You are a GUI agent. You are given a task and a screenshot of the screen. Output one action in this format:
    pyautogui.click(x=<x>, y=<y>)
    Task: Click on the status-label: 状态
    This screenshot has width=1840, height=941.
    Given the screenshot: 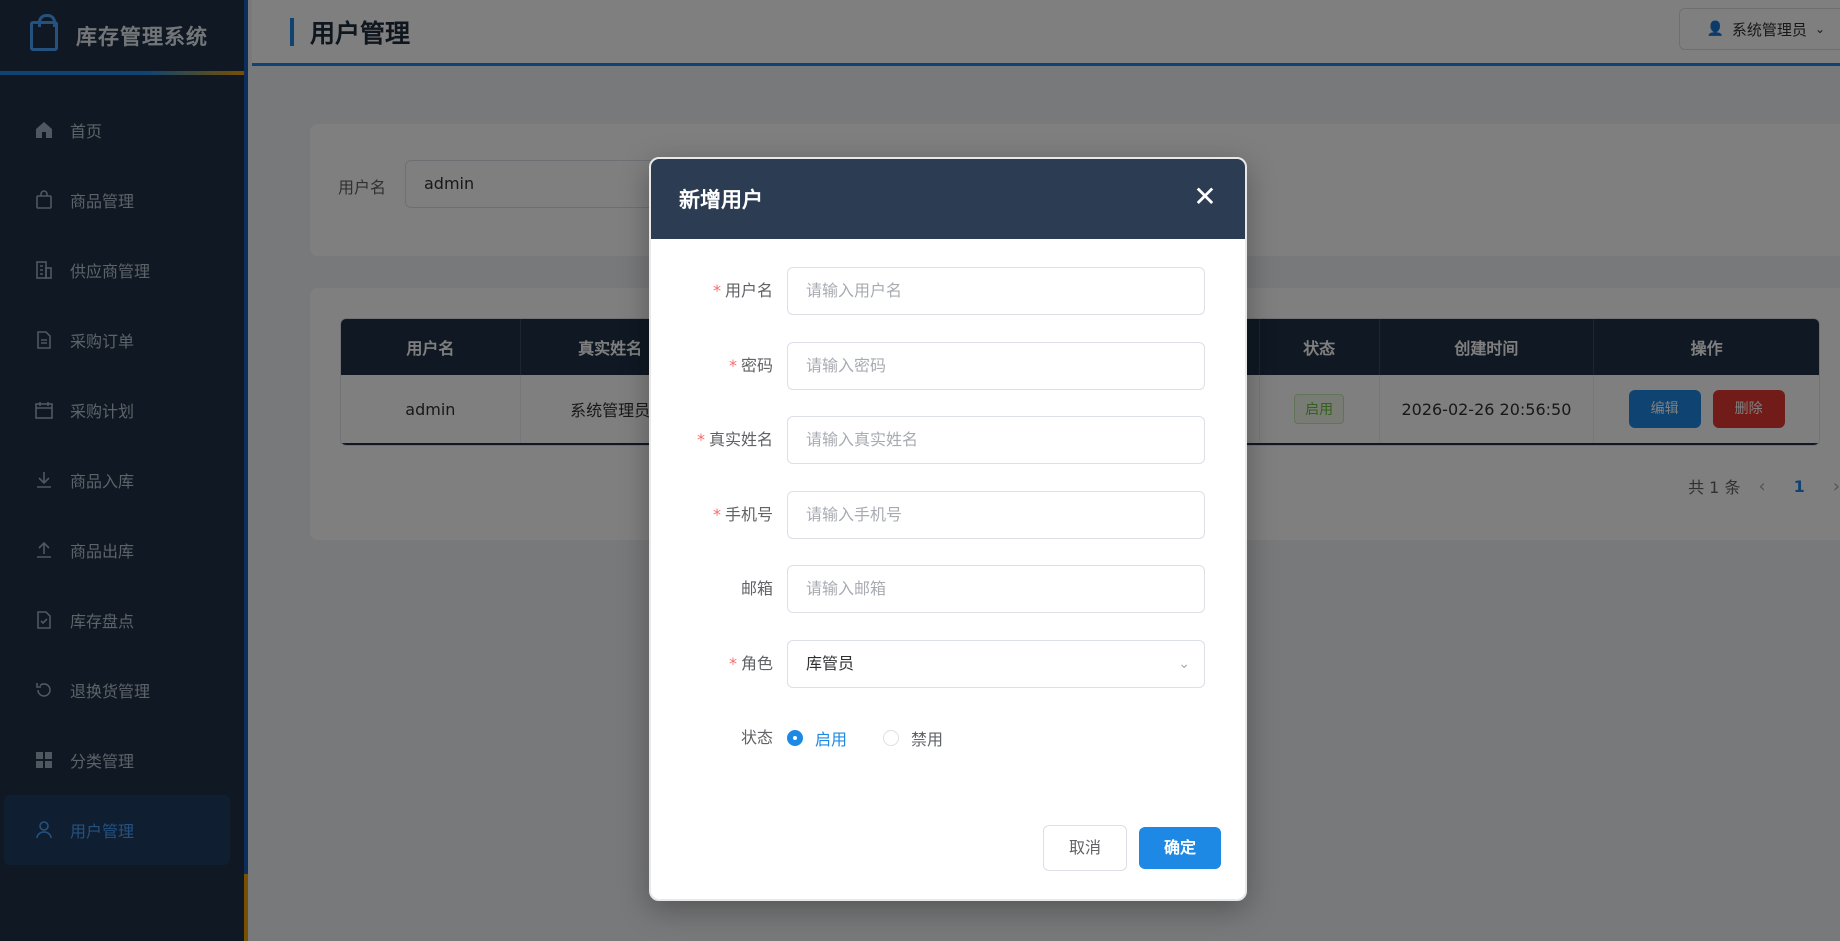 What is the action you would take?
    pyautogui.click(x=756, y=737)
    